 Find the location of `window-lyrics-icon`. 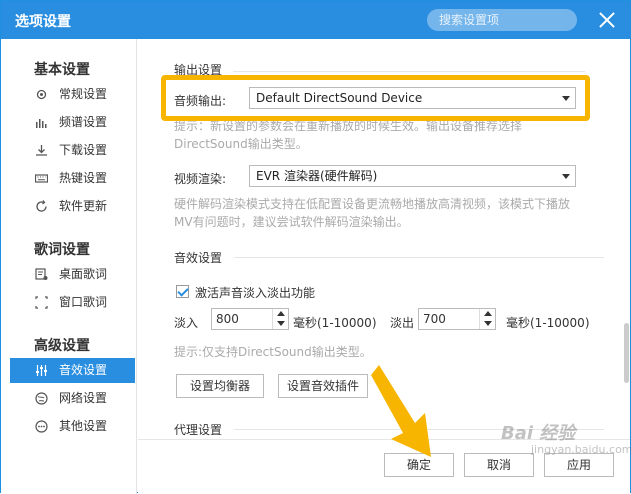

window-lyrics-icon is located at coordinates (41, 302).